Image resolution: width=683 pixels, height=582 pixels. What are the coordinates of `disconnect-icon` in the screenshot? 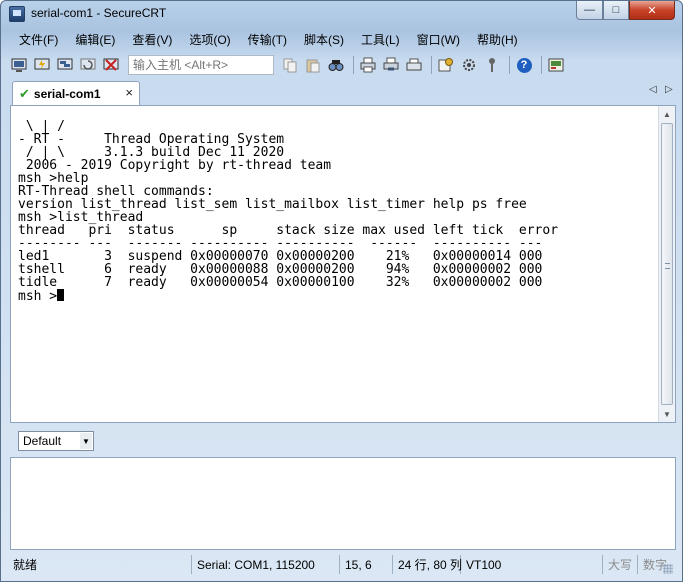 It's located at (111, 65).